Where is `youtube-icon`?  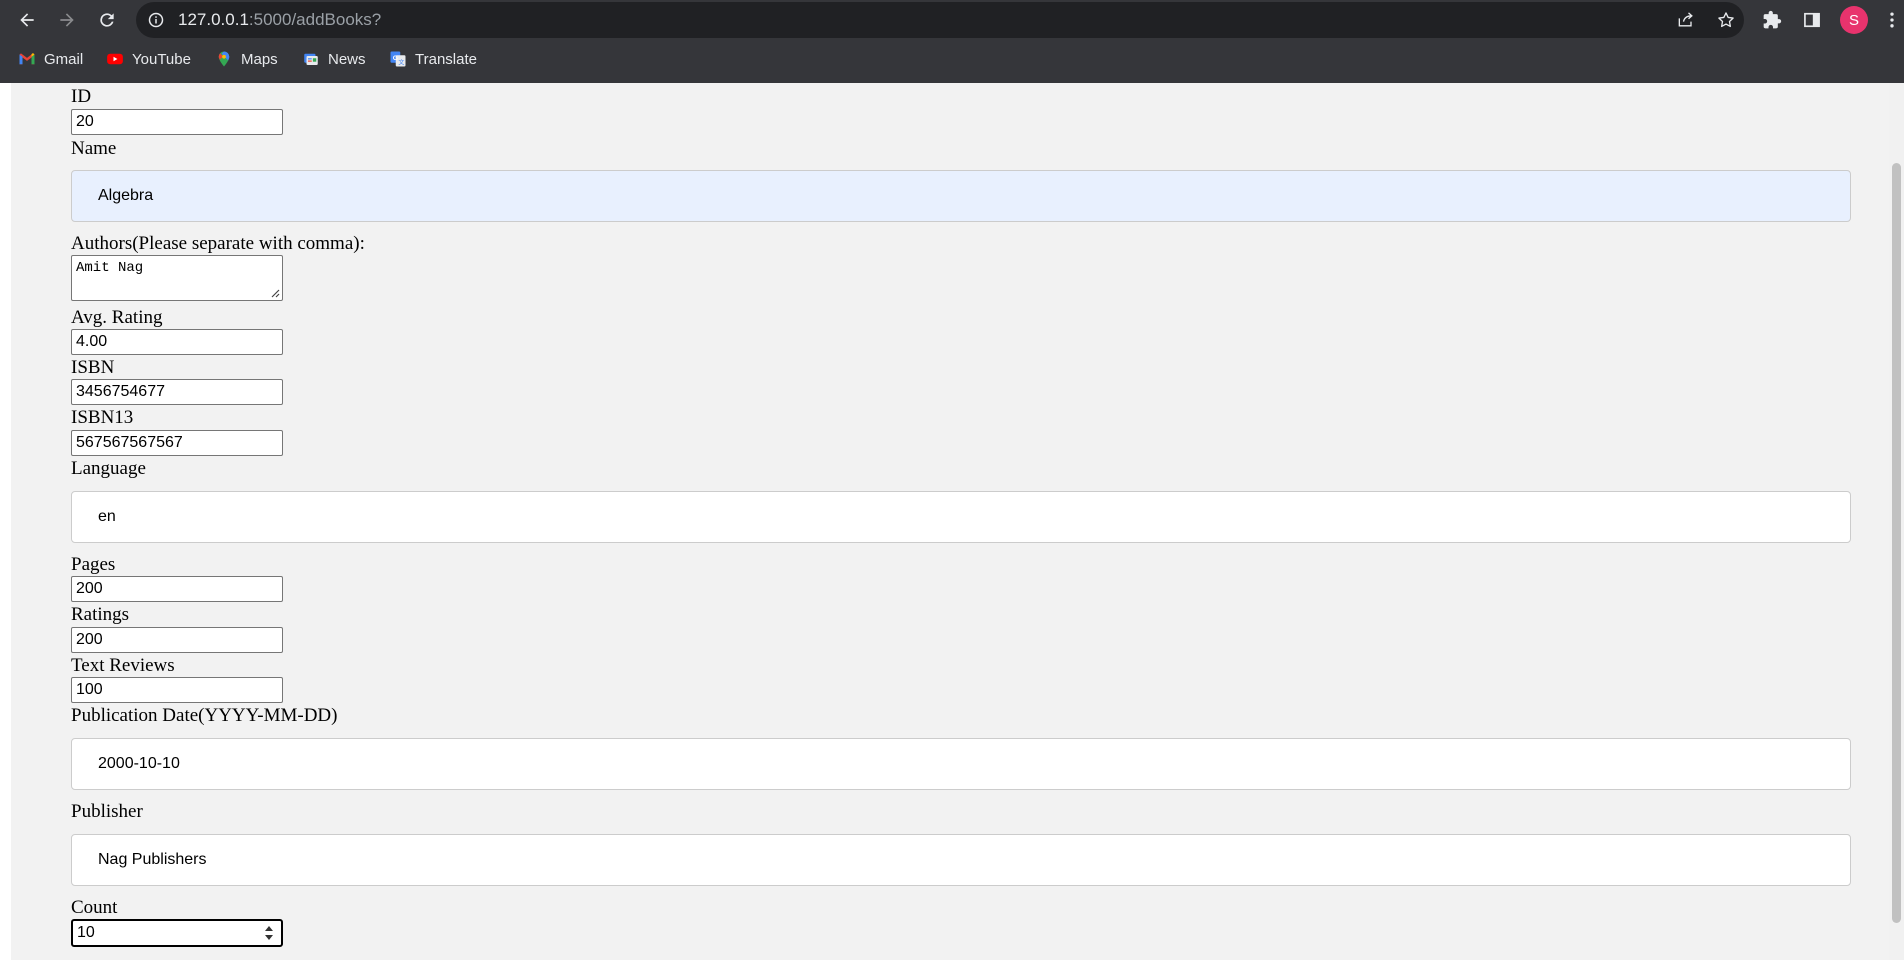
youtube-icon is located at coordinates (115, 59).